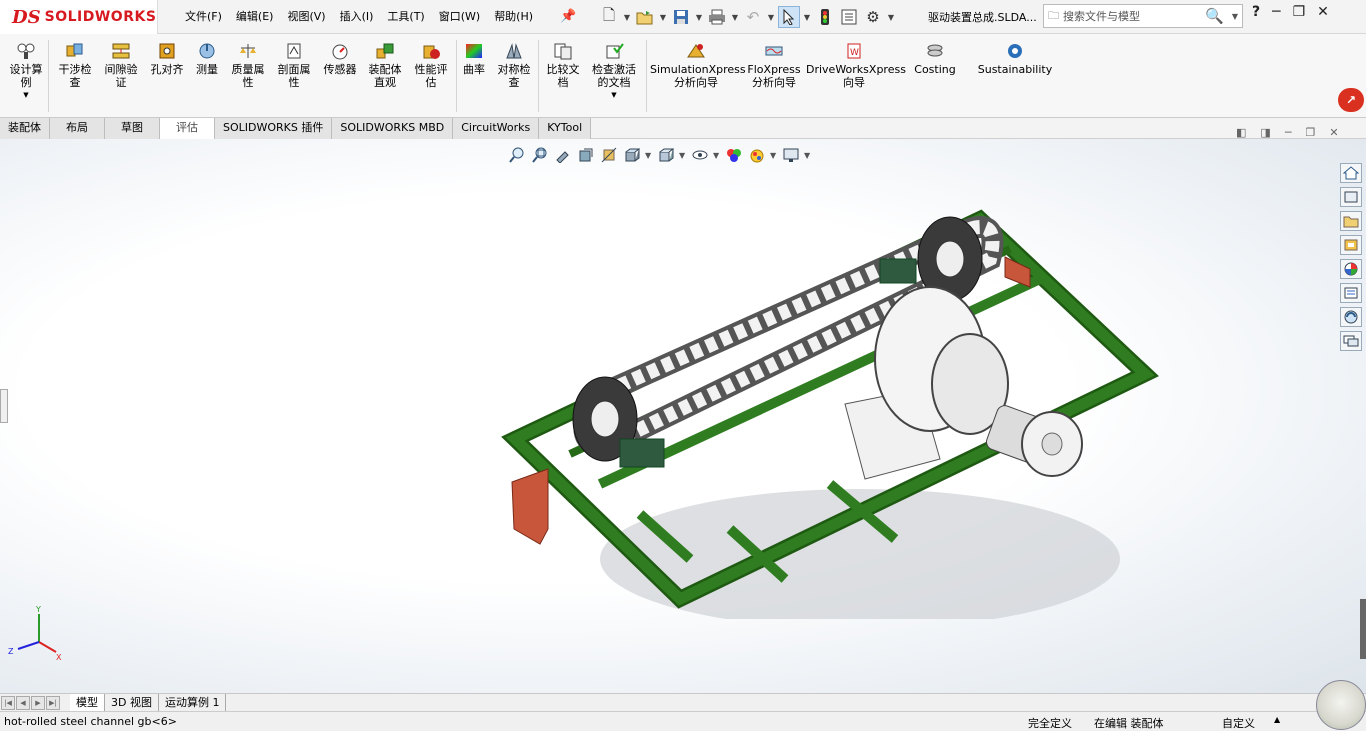 The width and height of the screenshot is (1366, 731). I want to click on options-dropdown: ▼, so click(891, 17).